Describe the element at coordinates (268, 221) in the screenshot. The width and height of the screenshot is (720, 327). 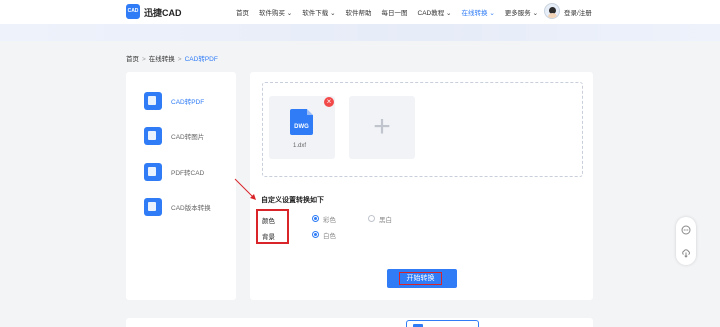
I see `color-label: 颜色` at that location.